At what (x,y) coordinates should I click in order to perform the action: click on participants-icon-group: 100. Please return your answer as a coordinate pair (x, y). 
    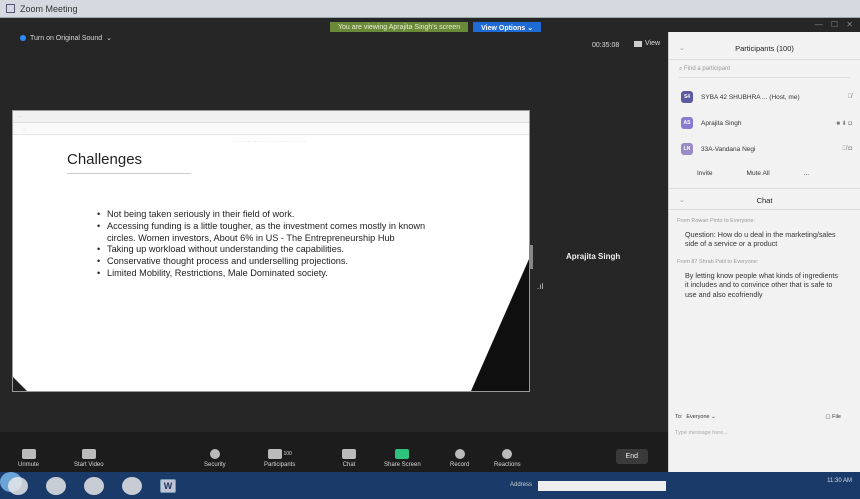
    Looking at the image, I should click on (279, 454).